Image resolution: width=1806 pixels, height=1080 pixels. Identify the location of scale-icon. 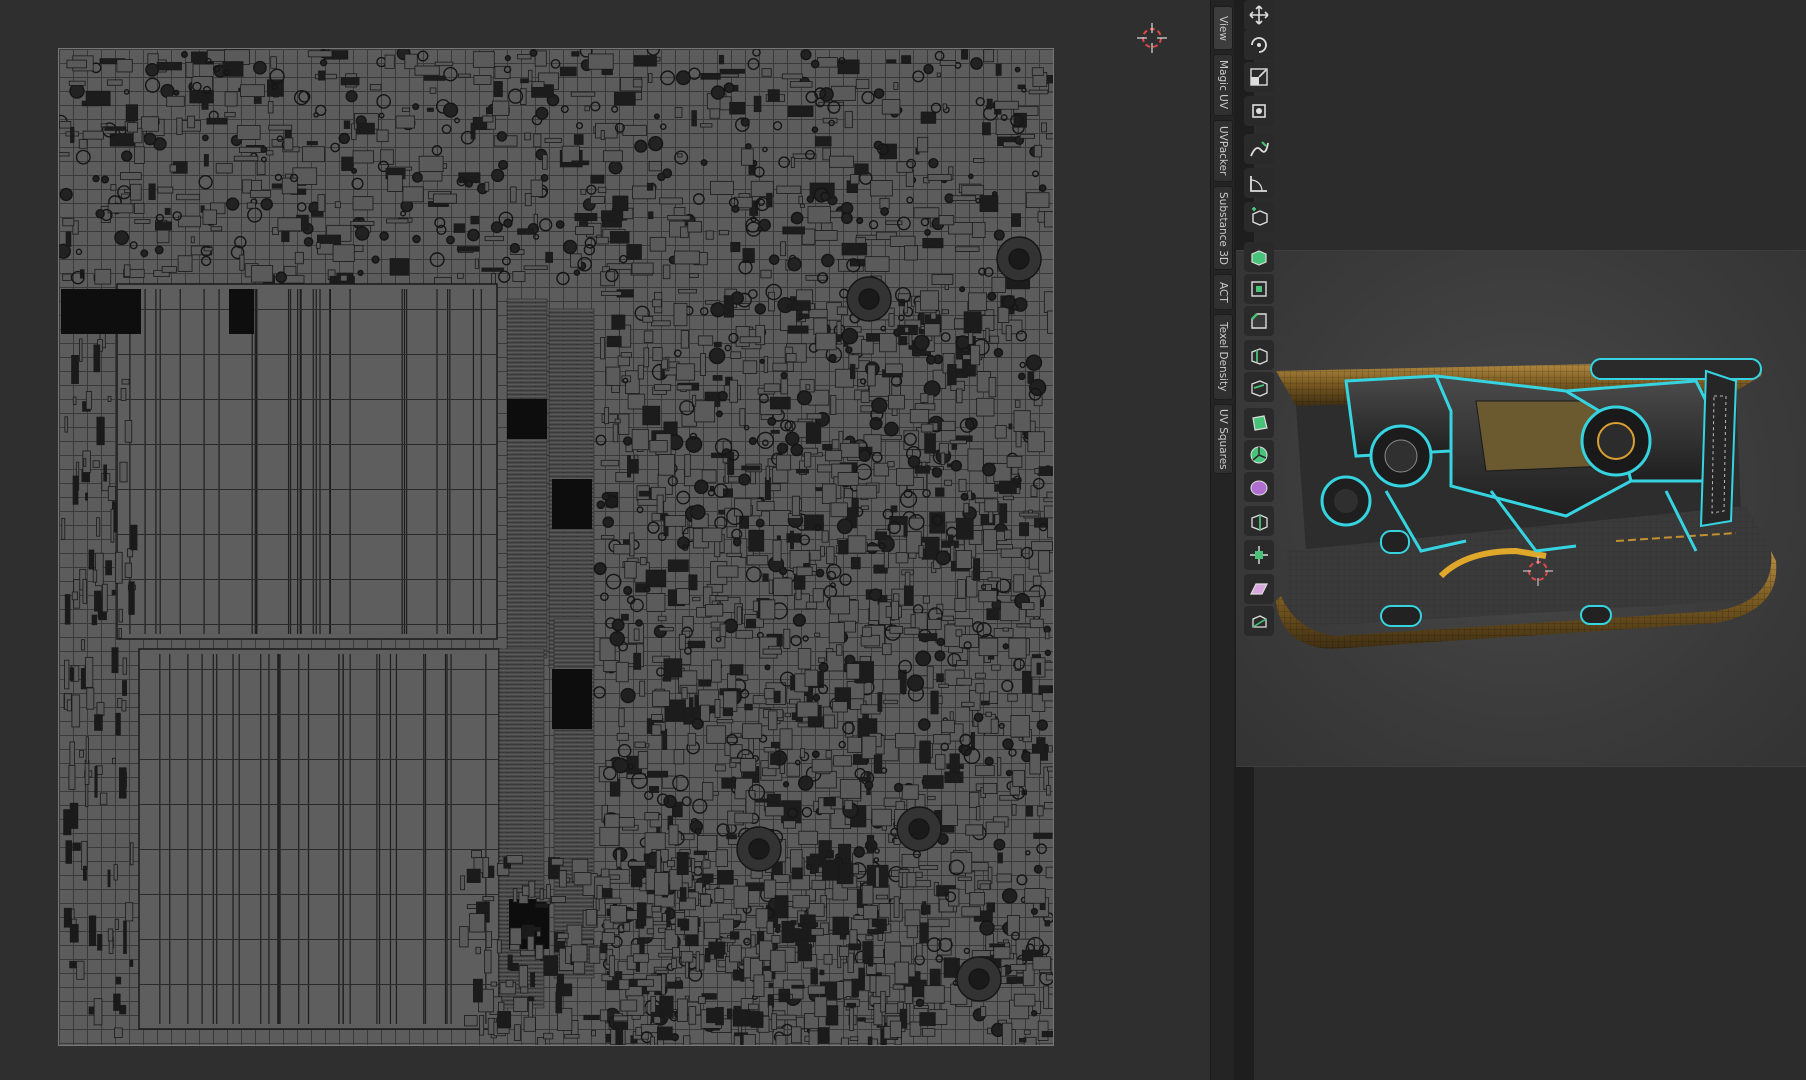
(1259, 77).